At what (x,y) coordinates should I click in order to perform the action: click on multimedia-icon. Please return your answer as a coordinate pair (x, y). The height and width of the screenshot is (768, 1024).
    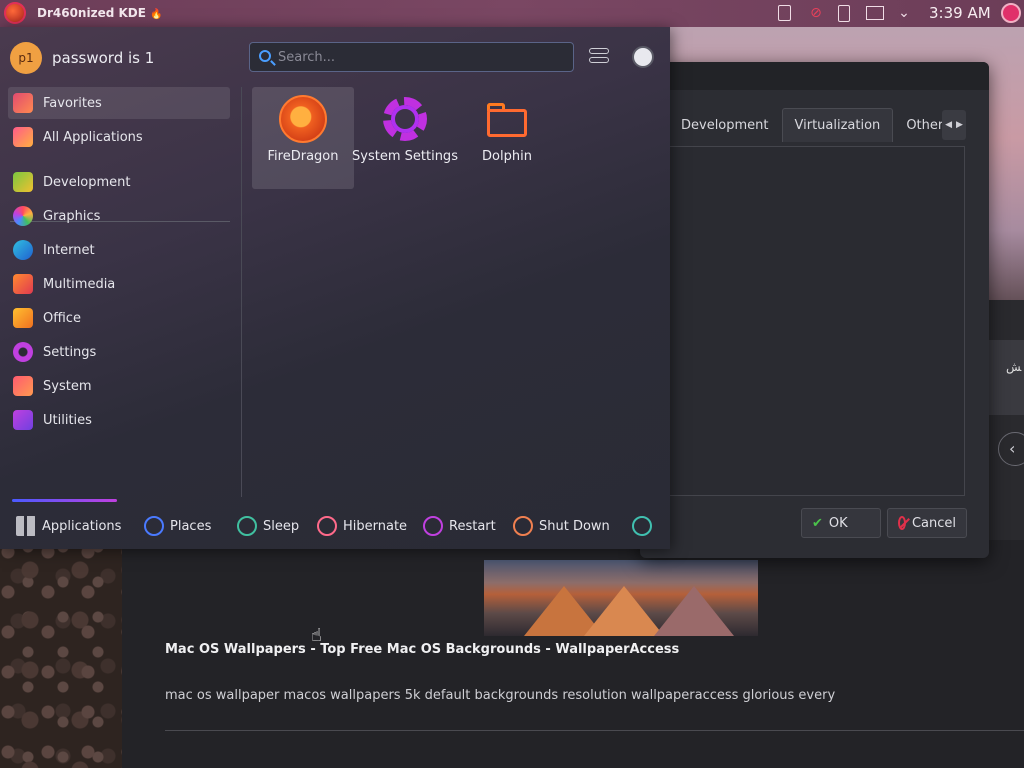
    Looking at the image, I should click on (23, 284).